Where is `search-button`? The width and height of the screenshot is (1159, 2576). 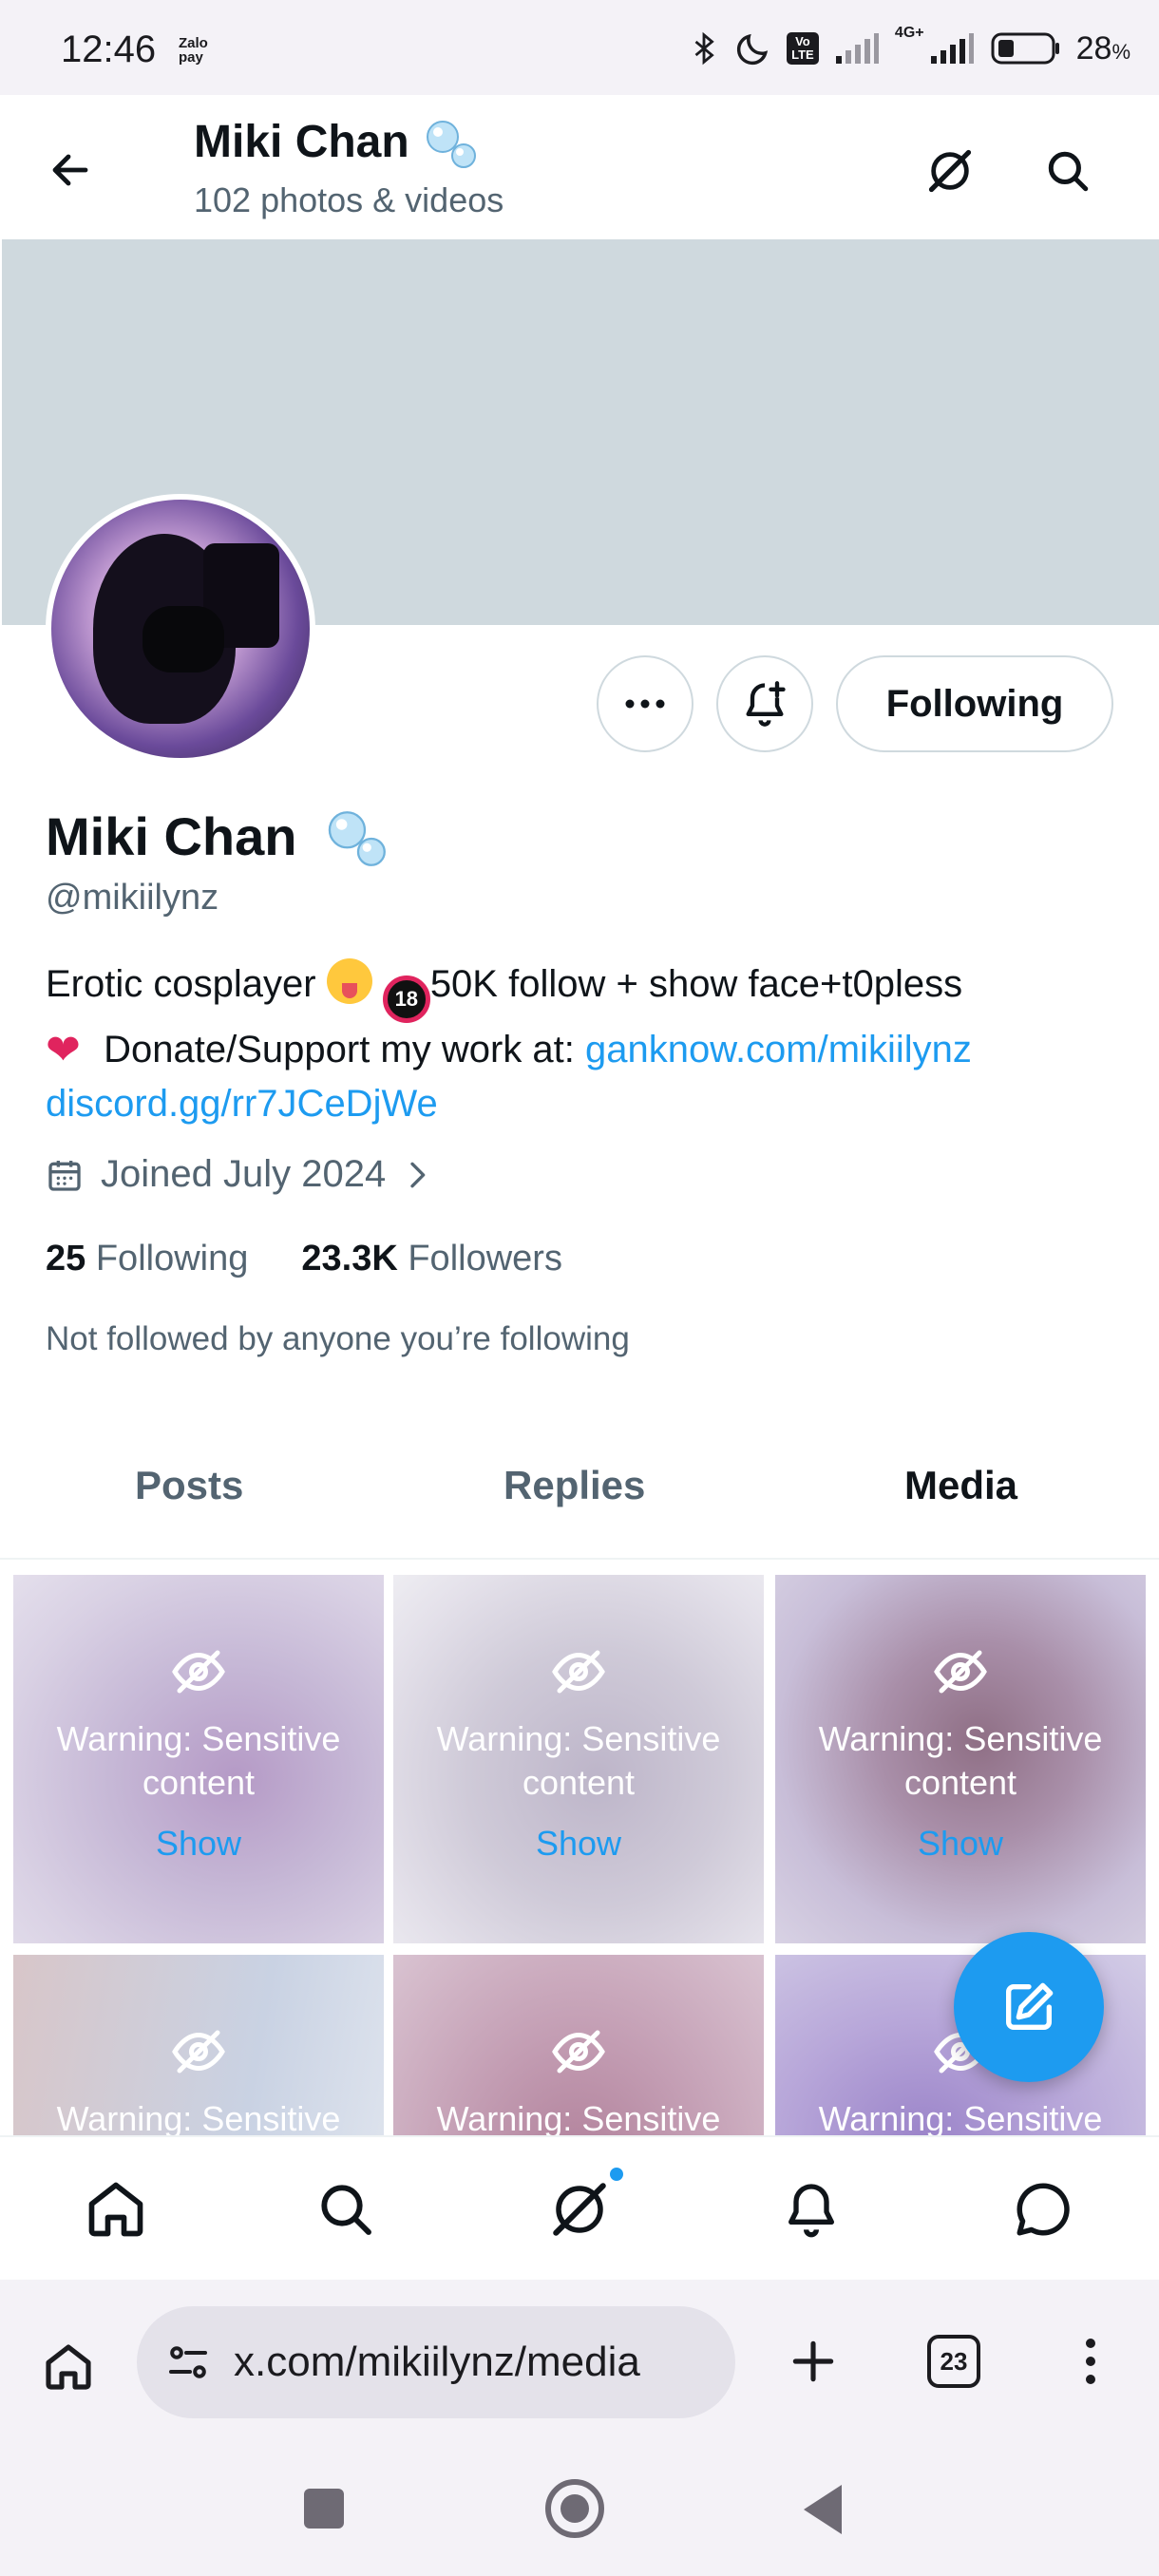
search-button is located at coordinates (1068, 171).